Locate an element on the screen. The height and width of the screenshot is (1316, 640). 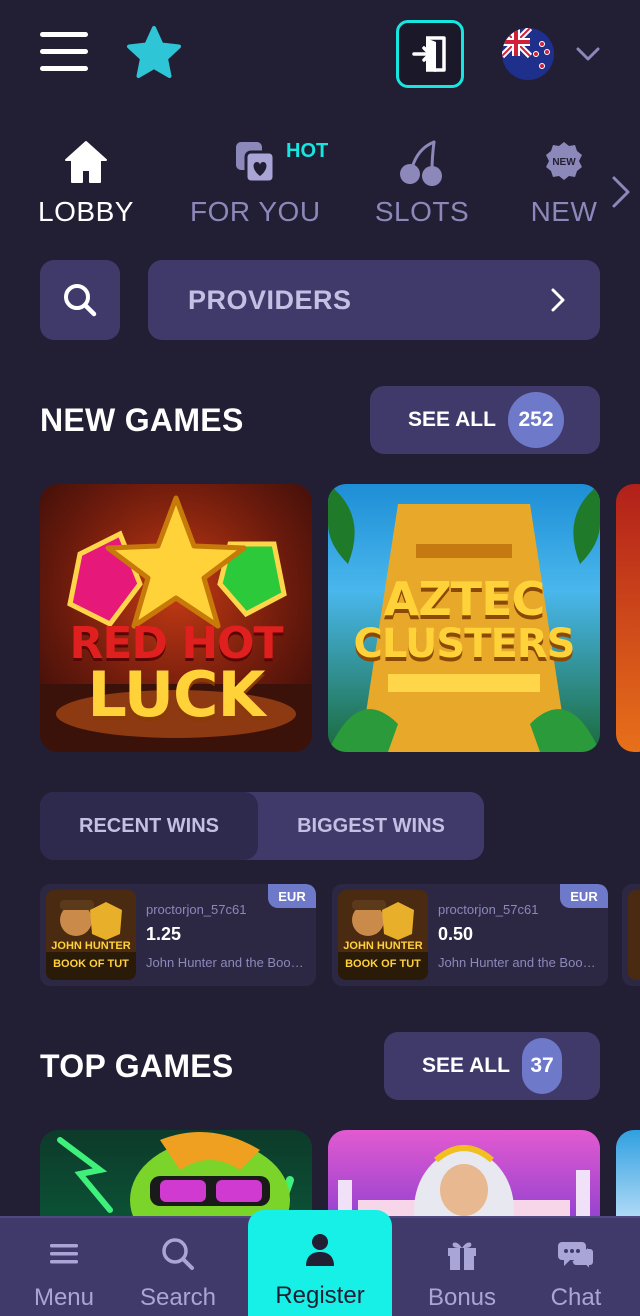
star-icon is located at coordinates (154, 52).